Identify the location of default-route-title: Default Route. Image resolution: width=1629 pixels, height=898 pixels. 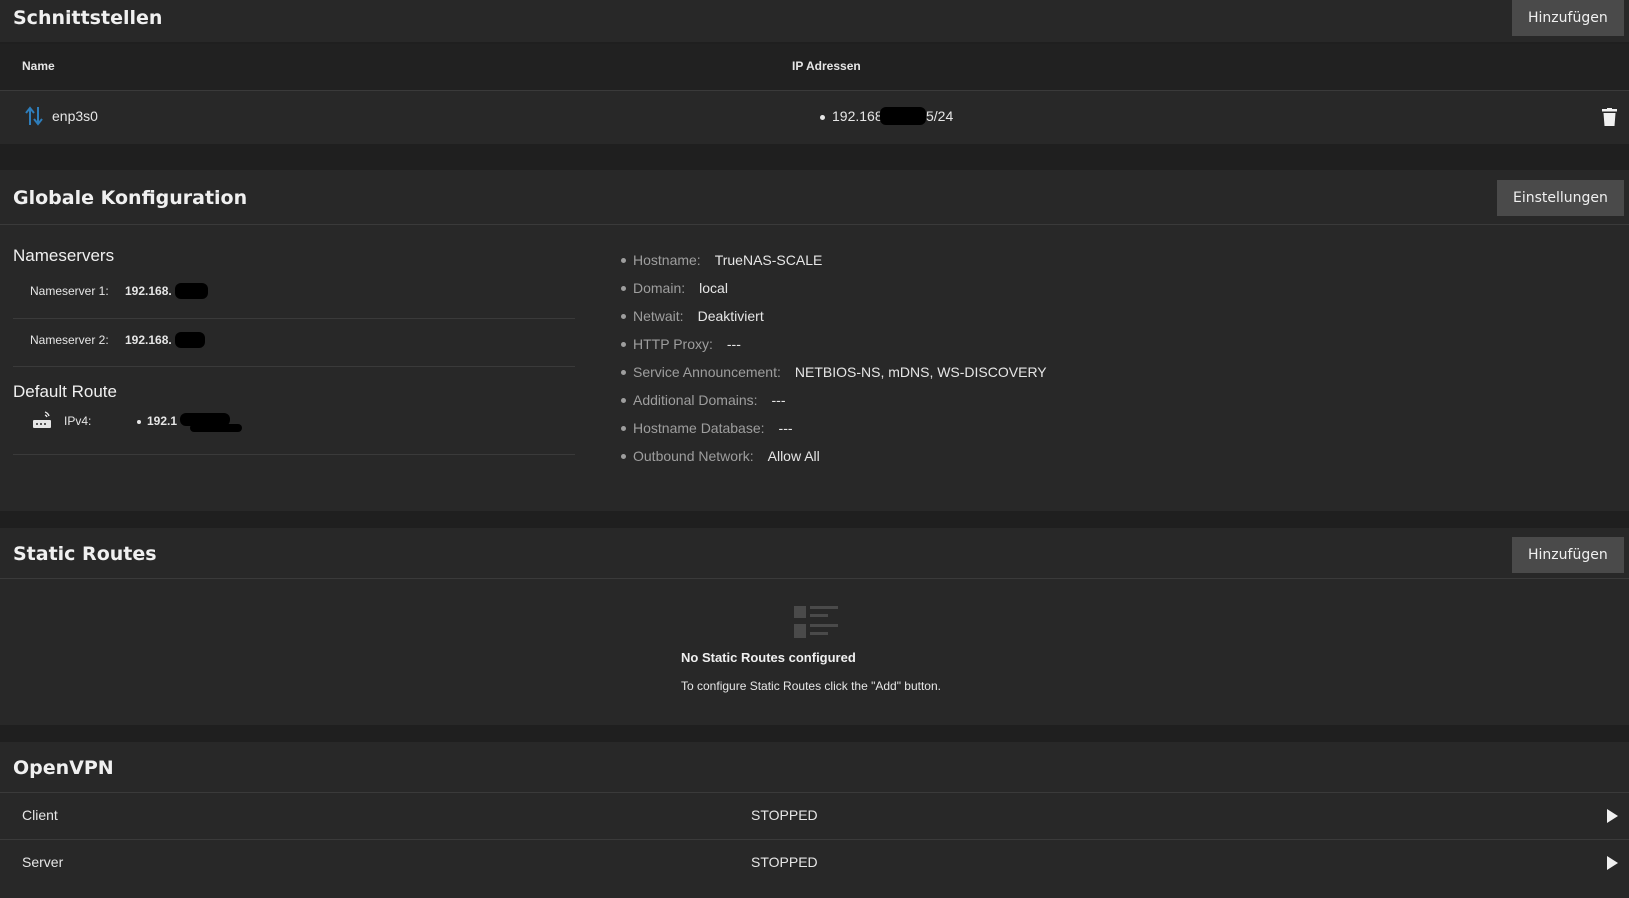
(65, 391).